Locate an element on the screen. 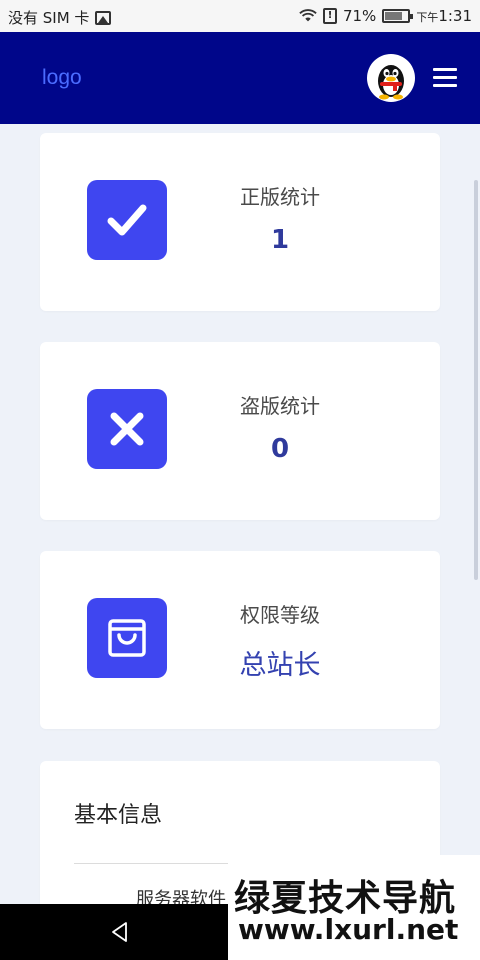 This screenshot has height=960, width=480. back-icon is located at coordinates (120, 932).